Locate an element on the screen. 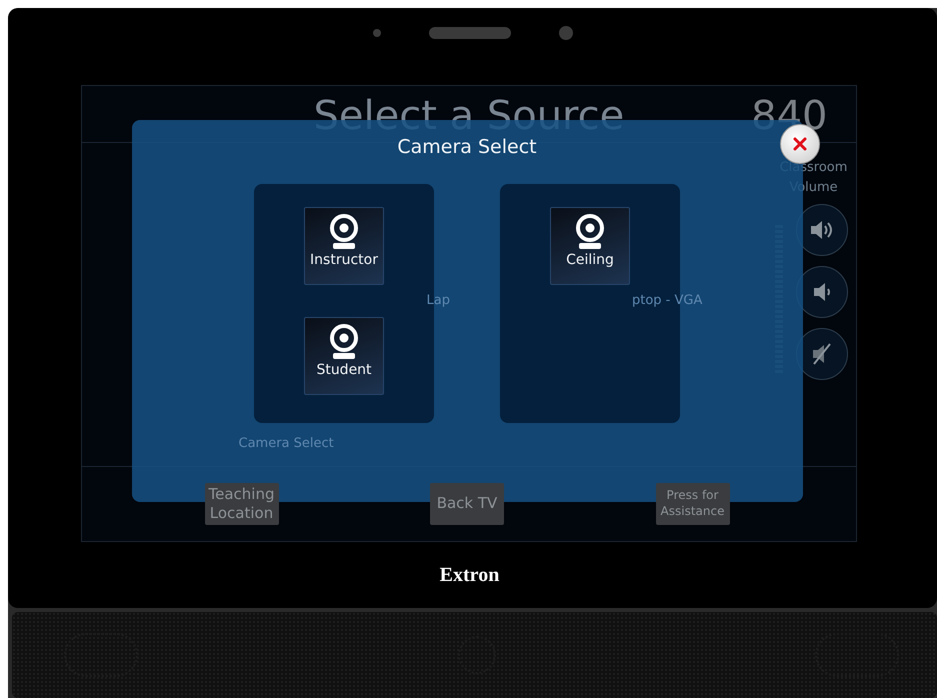 The image size is (937, 698). source-label: ptop - VGA is located at coordinates (667, 300).